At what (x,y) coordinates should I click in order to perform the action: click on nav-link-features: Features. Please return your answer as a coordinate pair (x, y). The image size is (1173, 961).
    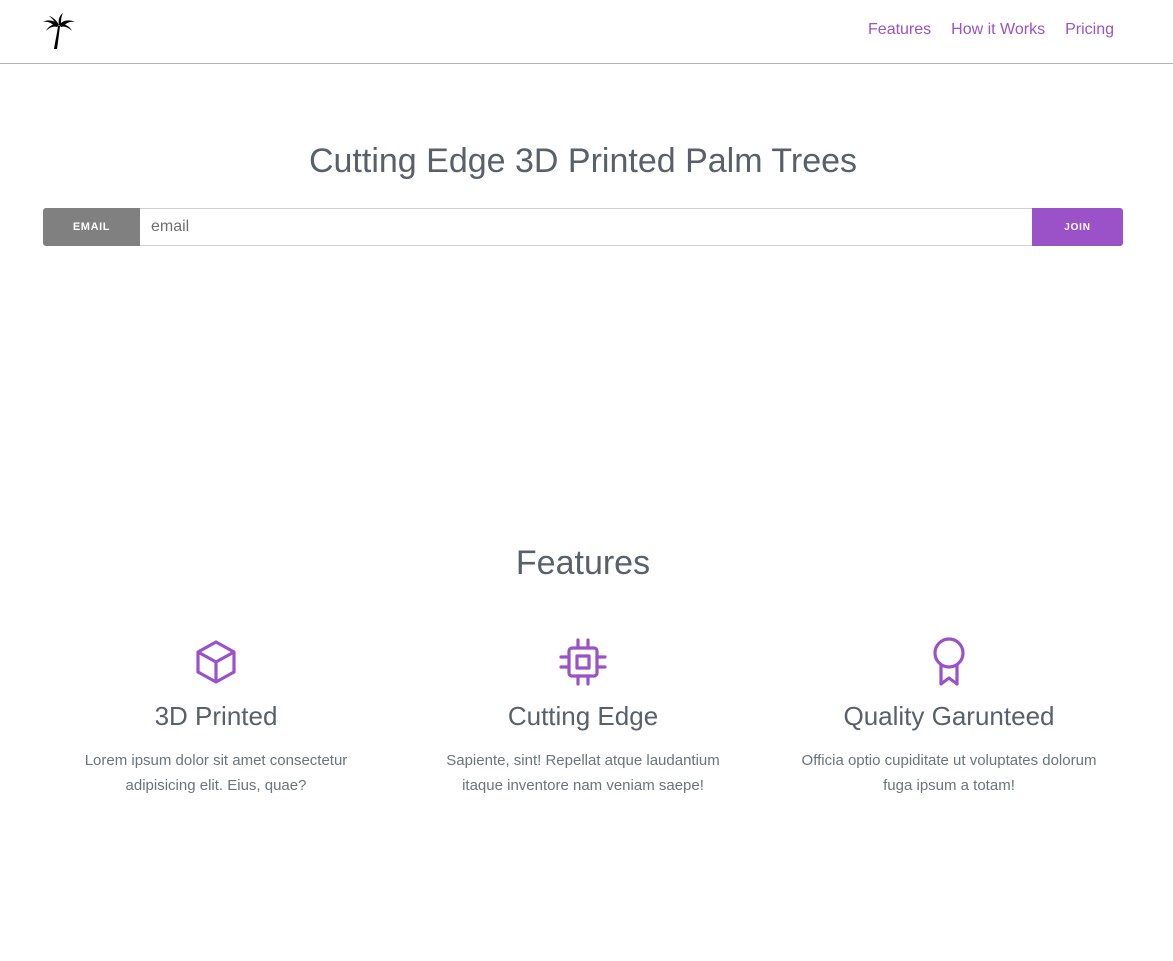
    Looking at the image, I should click on (899, 30).